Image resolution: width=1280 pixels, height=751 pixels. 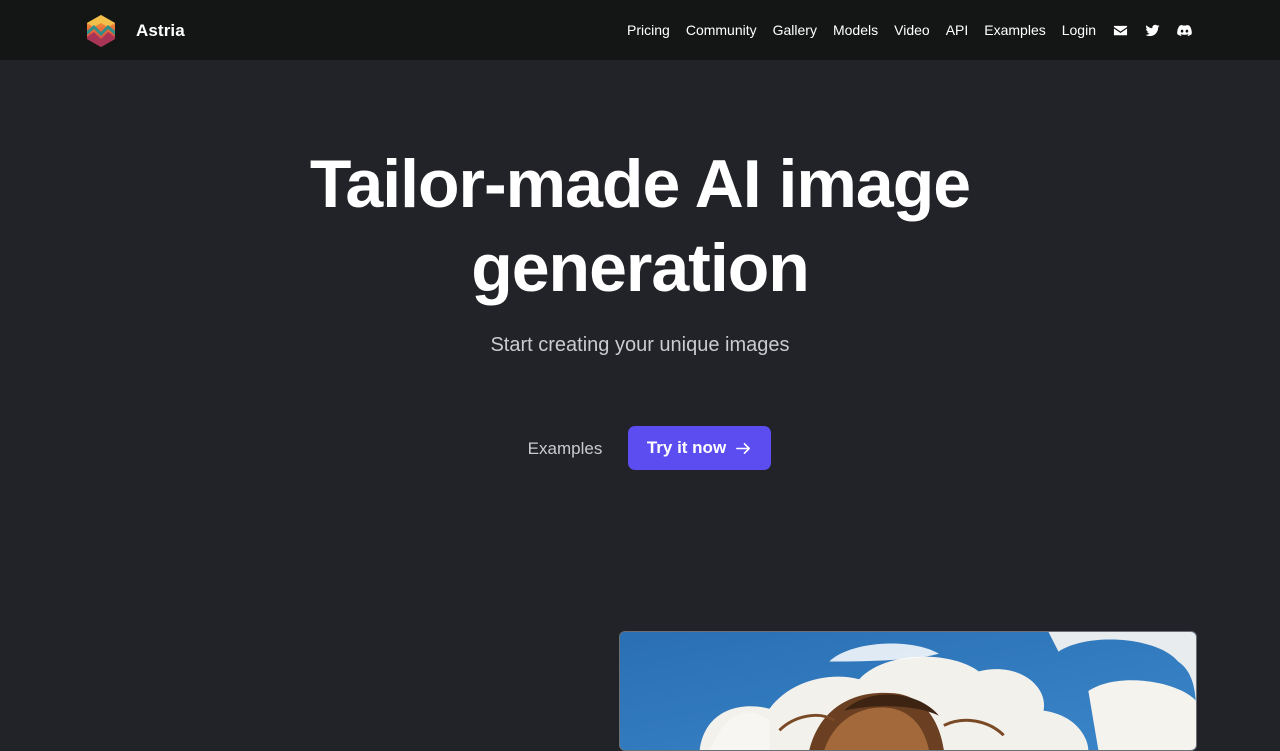 What do you see at coordinates (795, 30) in the screenshot?
I see `nav-link-gallery: Gallery` at bounding box center [795, 30].